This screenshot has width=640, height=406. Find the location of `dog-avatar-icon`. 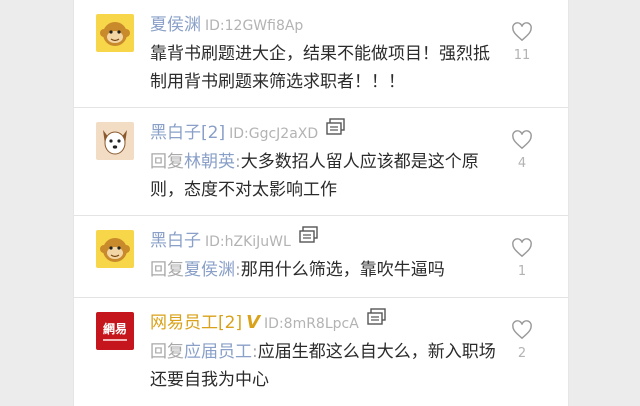

dog-avatar-icon is located at coordinates (115, 141).